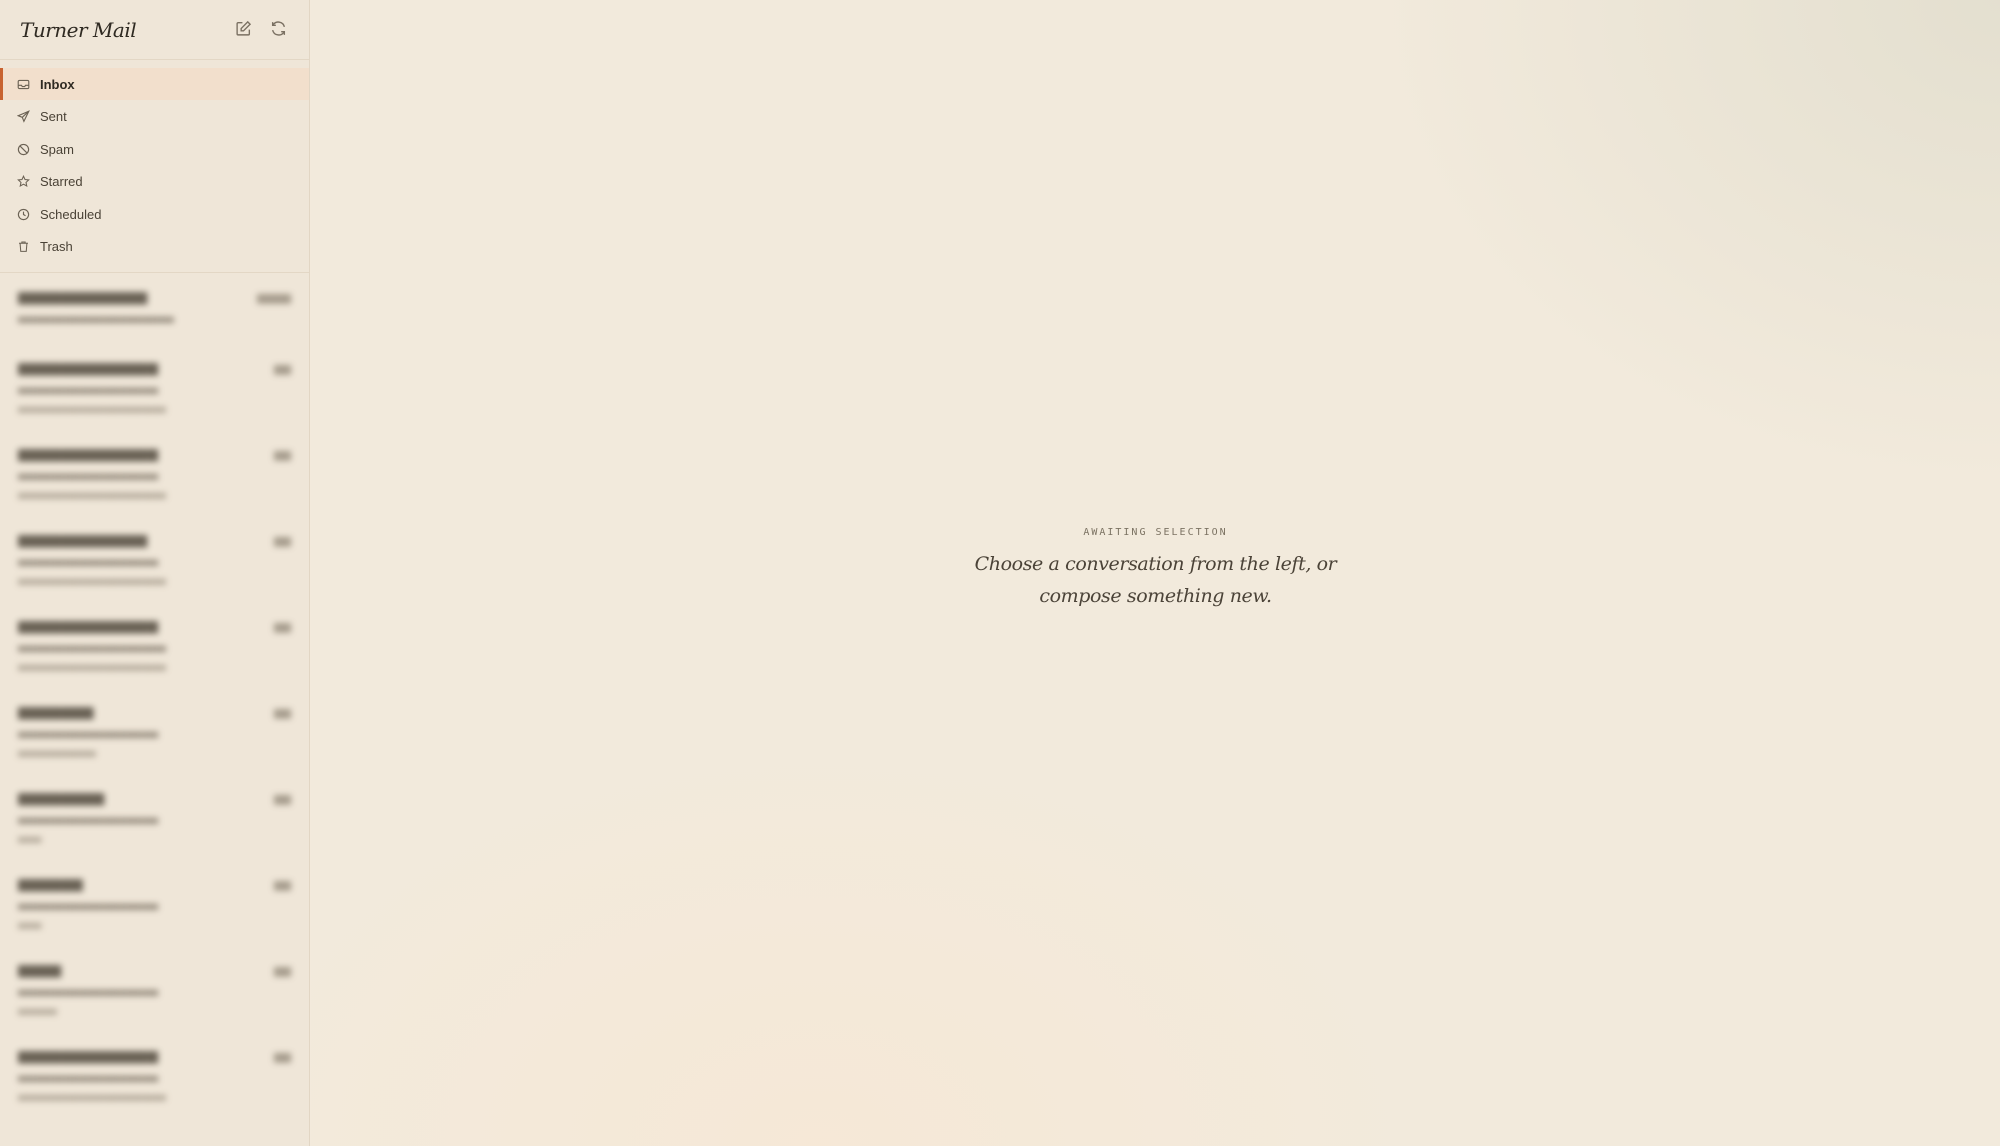  Describe the element at coordinates (57, 149) in the screenshot. I see `sidebar-item-label: Spam` at that location.